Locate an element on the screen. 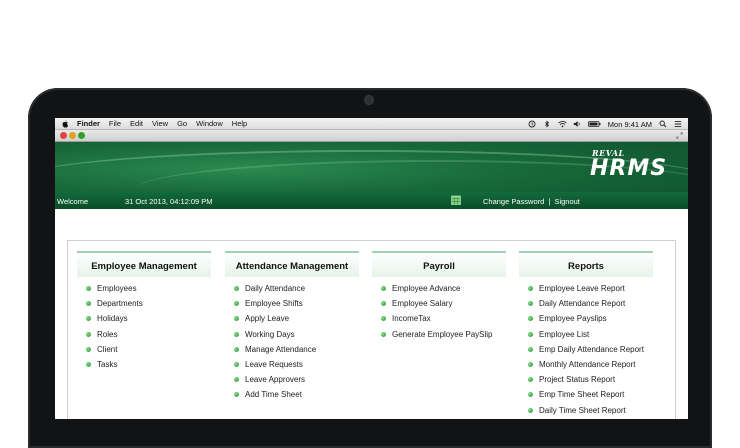  menu-window: Window is located at coordinates (209, 123).